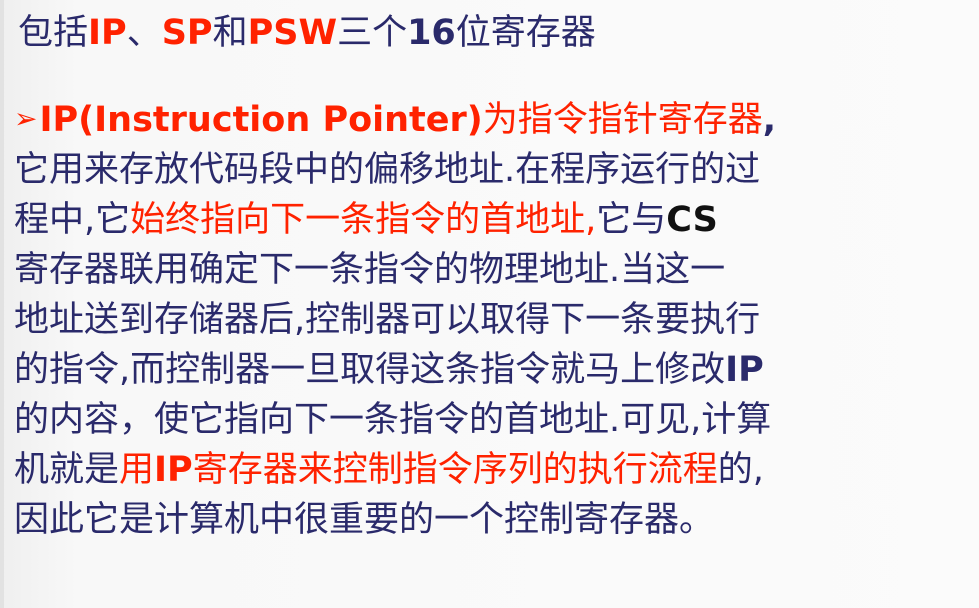 Image resolution: width=979 pixels, height=608 pixels. I want to click on paragraph-line: 的指令,而控制器一旦取得这条指令就马上修改IP, so click(491, 370).